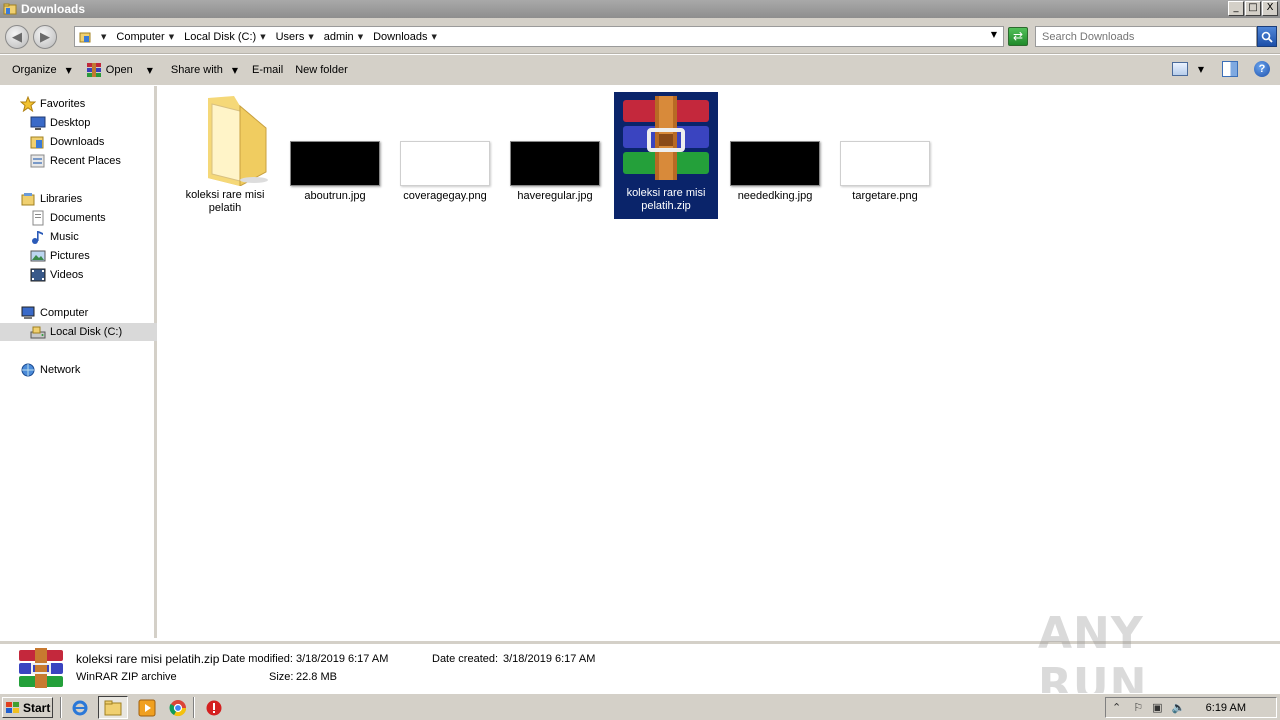  Describe the element at coordinates (1146, 36) in the screenshot. I see `search-input` at that location.